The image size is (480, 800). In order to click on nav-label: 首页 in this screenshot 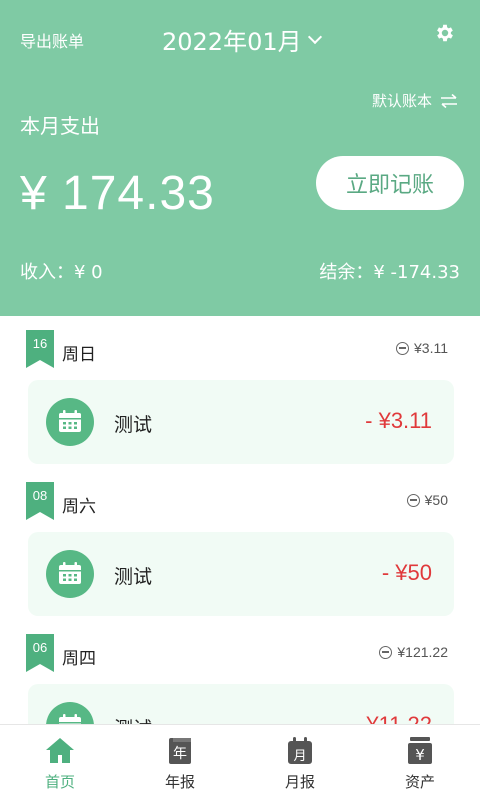, I will do `click(59, 782)`.